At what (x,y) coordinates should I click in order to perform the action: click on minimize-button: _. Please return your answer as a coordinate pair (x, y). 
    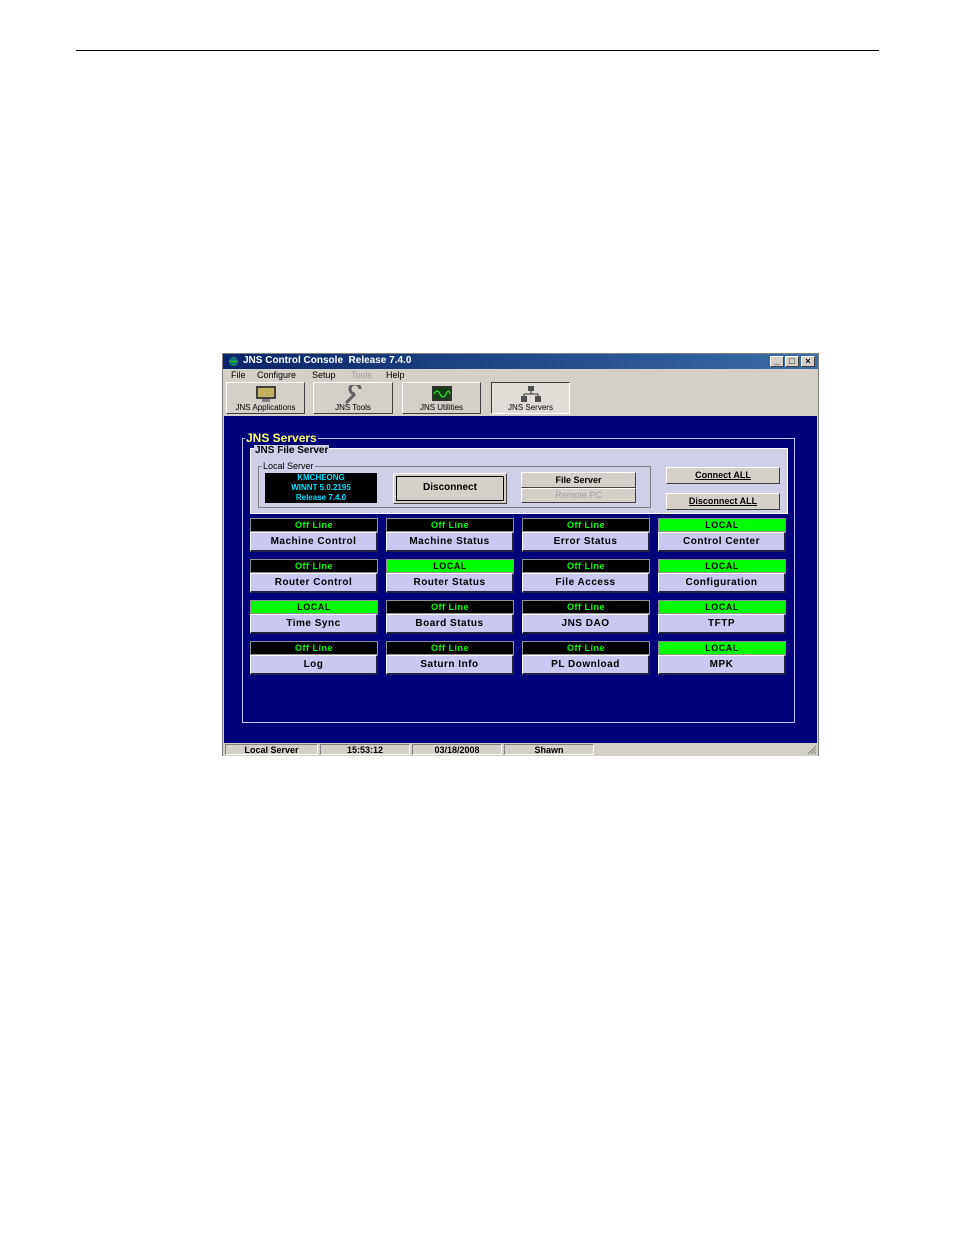
    Looking at the image, I should click on (777, 361).